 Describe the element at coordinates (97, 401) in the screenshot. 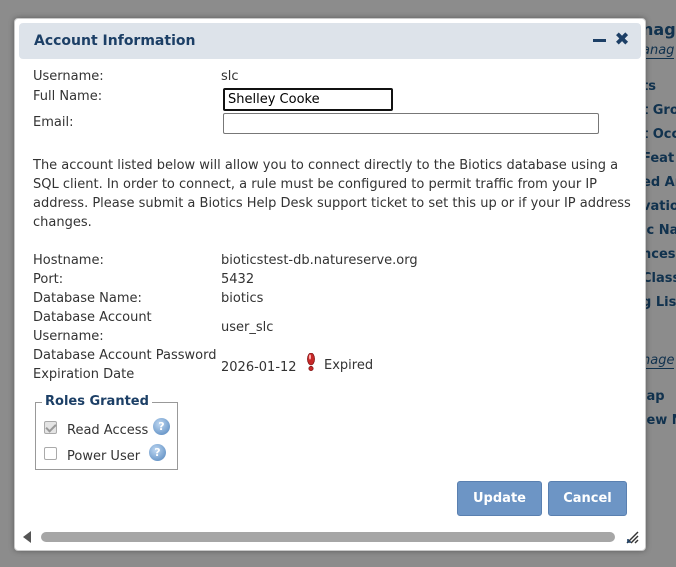

I see `roles-legend: Roles Granted` at that location.